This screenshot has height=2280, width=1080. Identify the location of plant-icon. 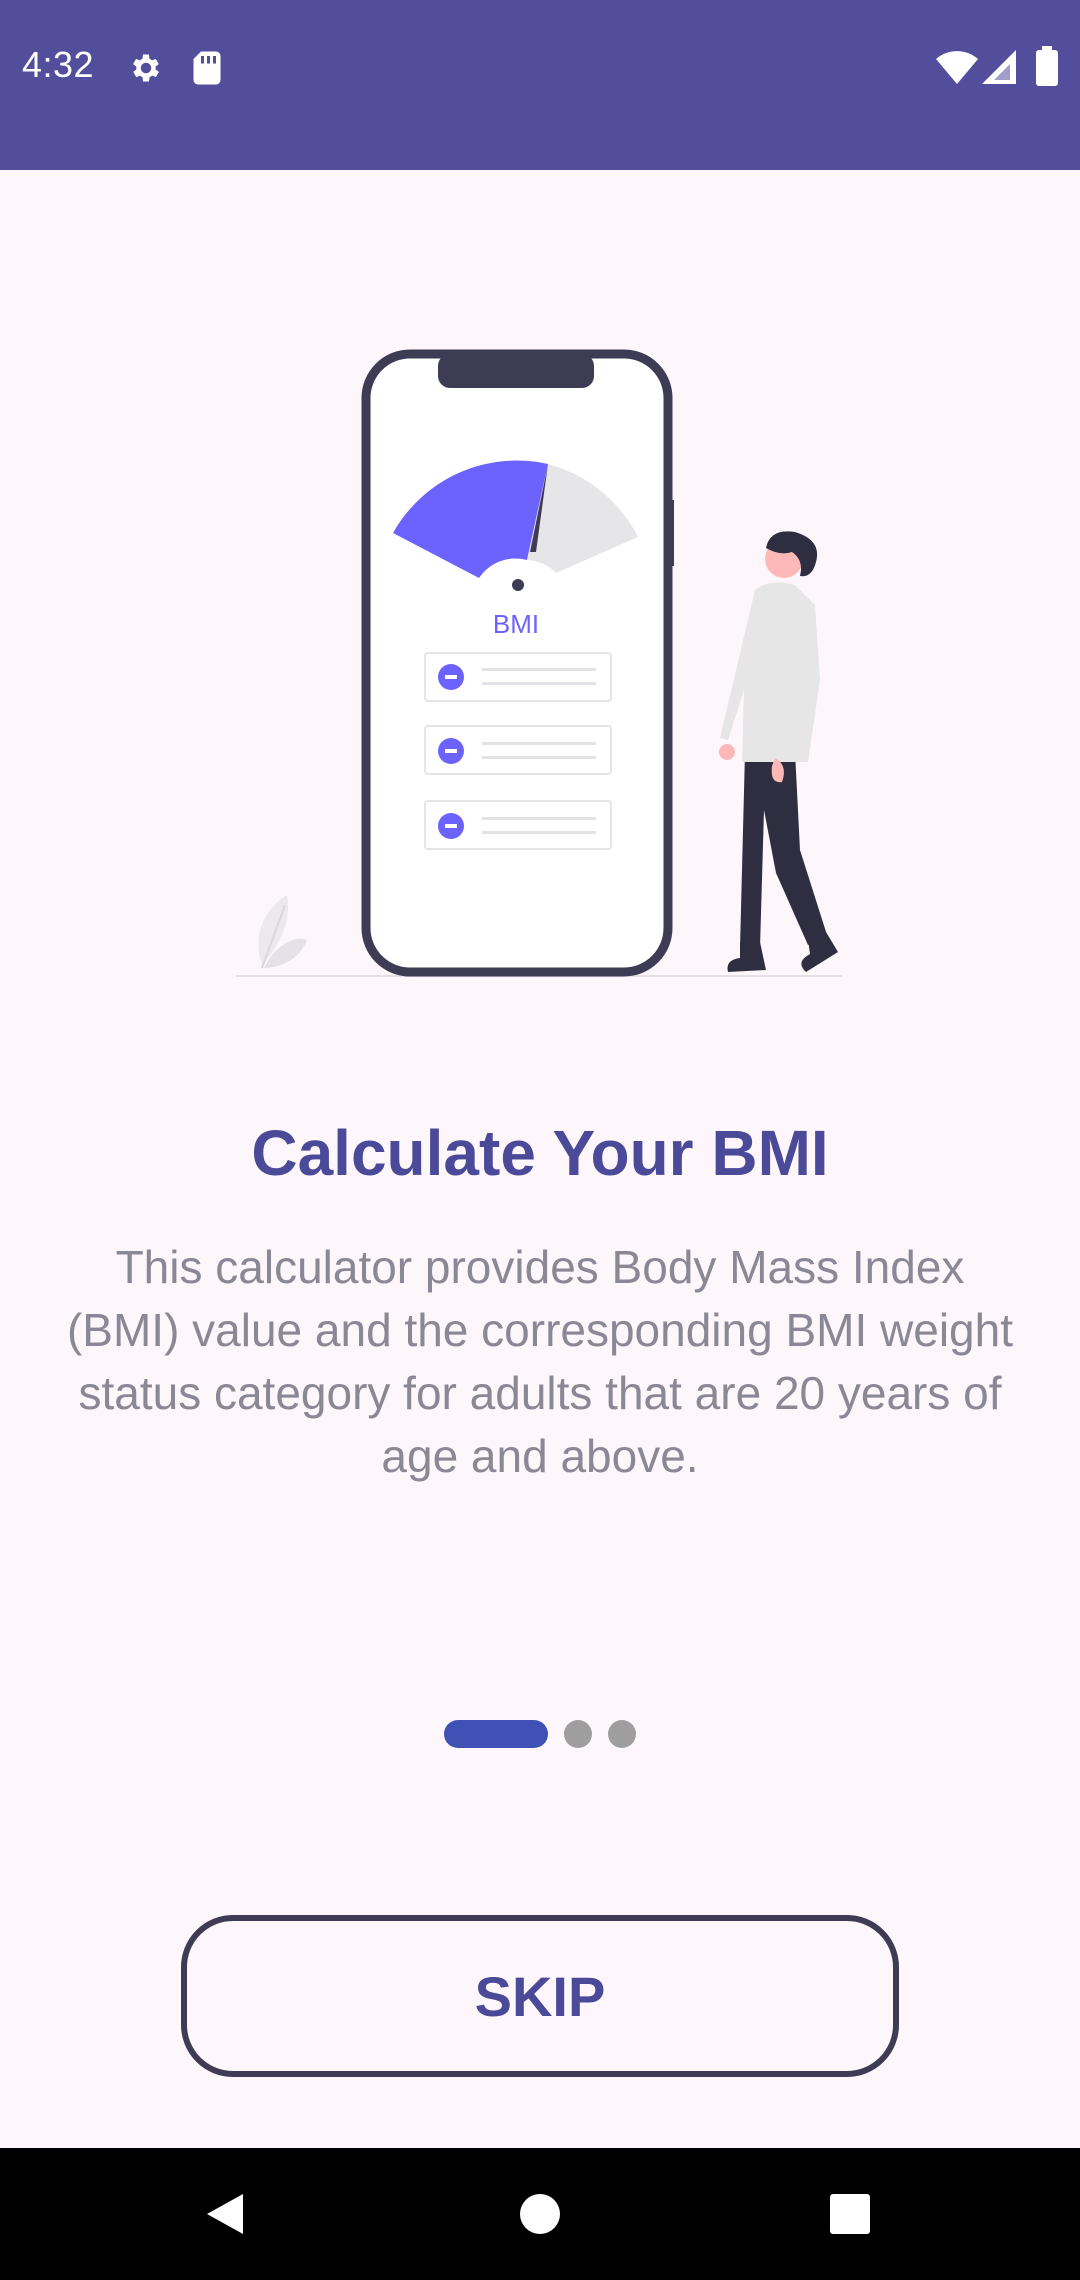
(282, 932).